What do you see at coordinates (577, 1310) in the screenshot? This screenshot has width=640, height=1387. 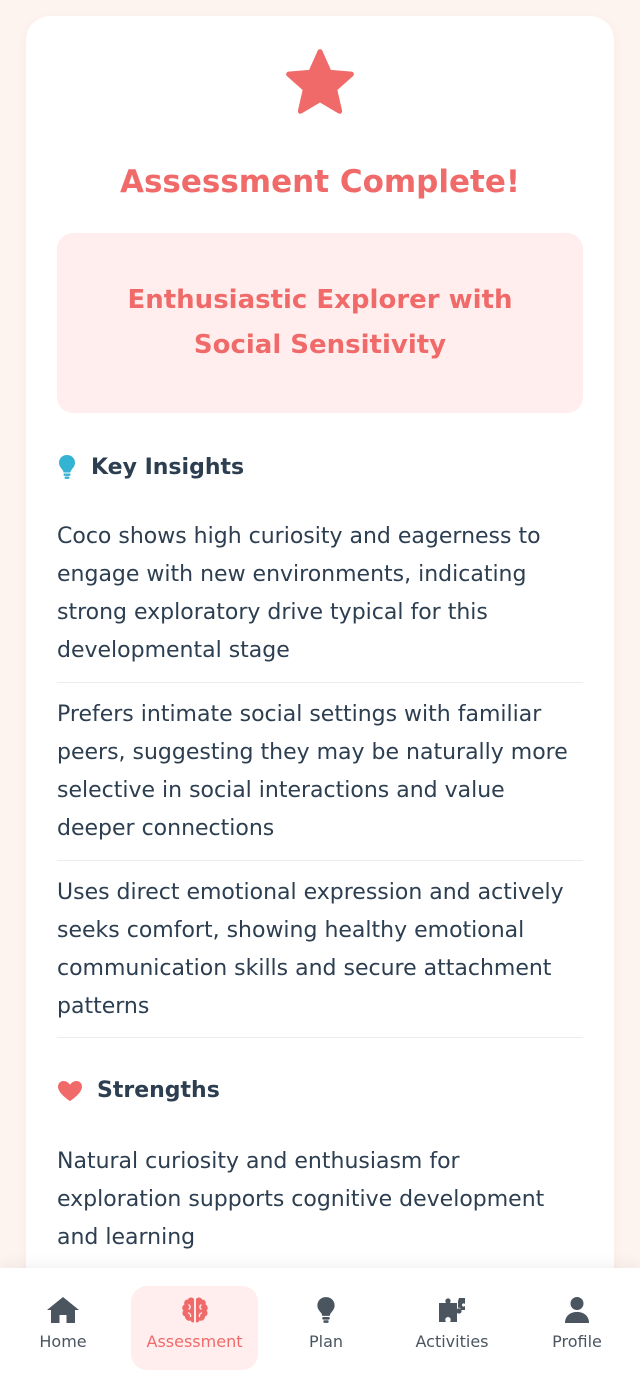 I see `user-icon` at bounding box center [577, 1310].